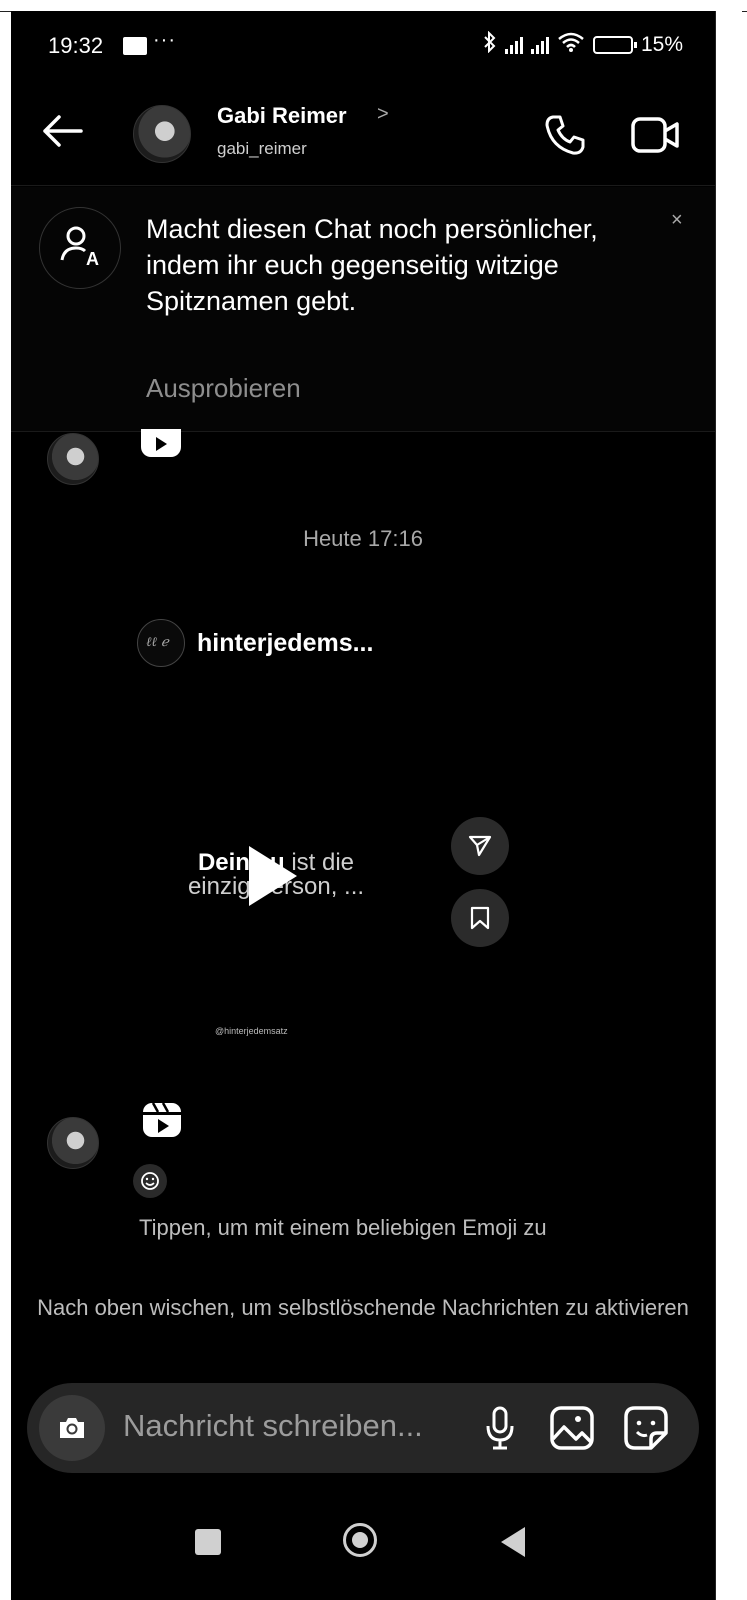  I want to click on mail-notification-icon, so click(135, 46).